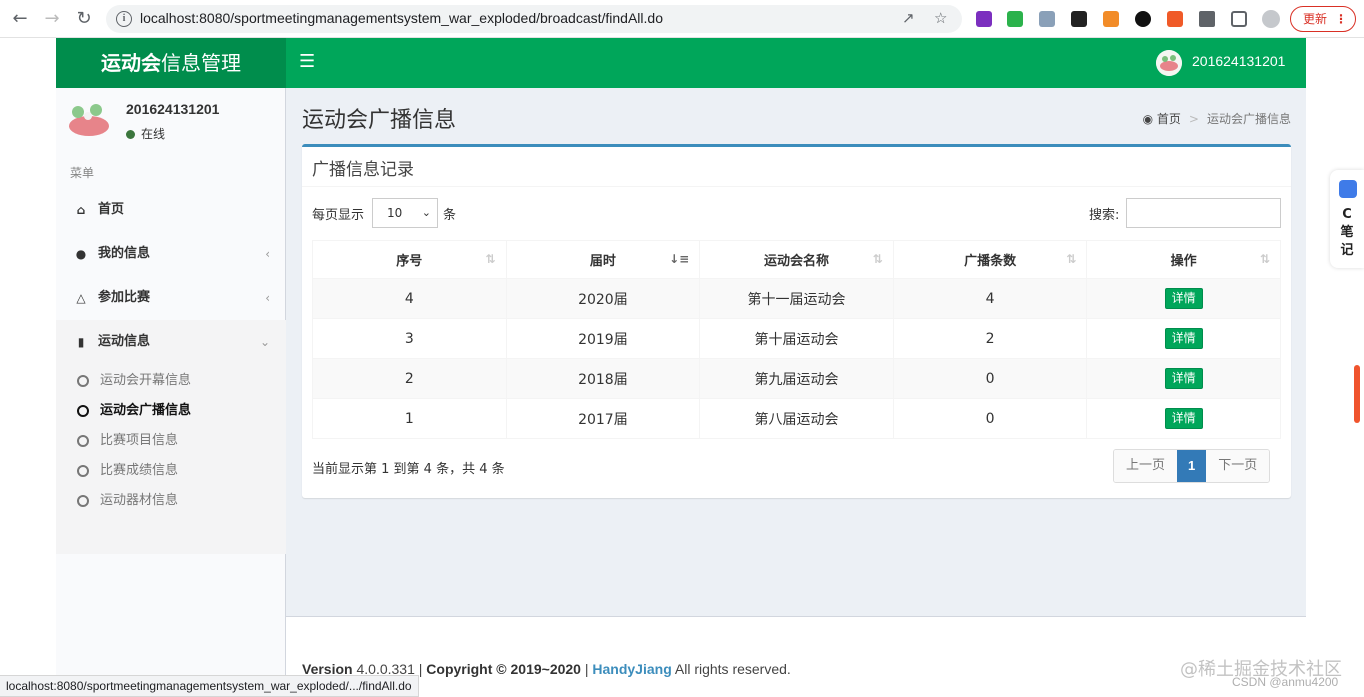  I want to click on extension-image-icon, so click(1047, 19).